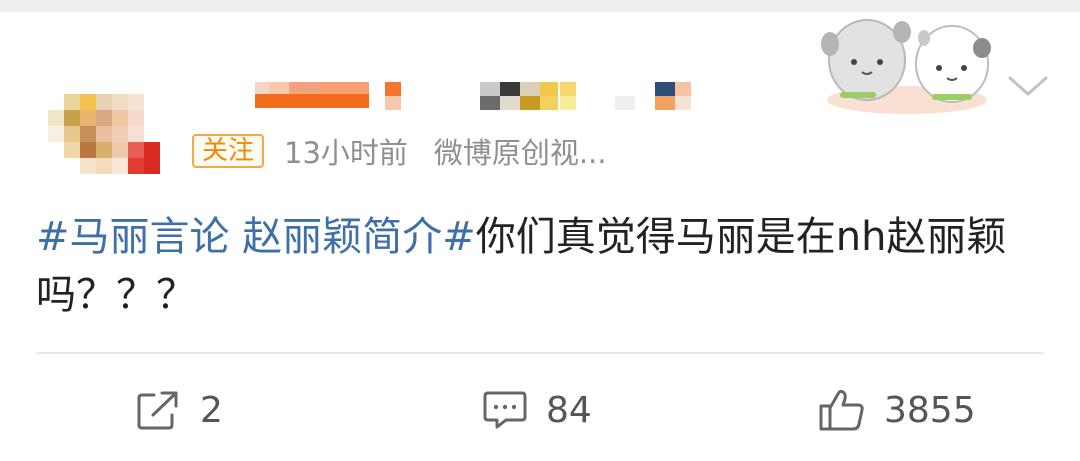  What do you see at coordinates (569, 410) in the screenshot?
I see `comment-count: 84` at bounding box center [569, 410].